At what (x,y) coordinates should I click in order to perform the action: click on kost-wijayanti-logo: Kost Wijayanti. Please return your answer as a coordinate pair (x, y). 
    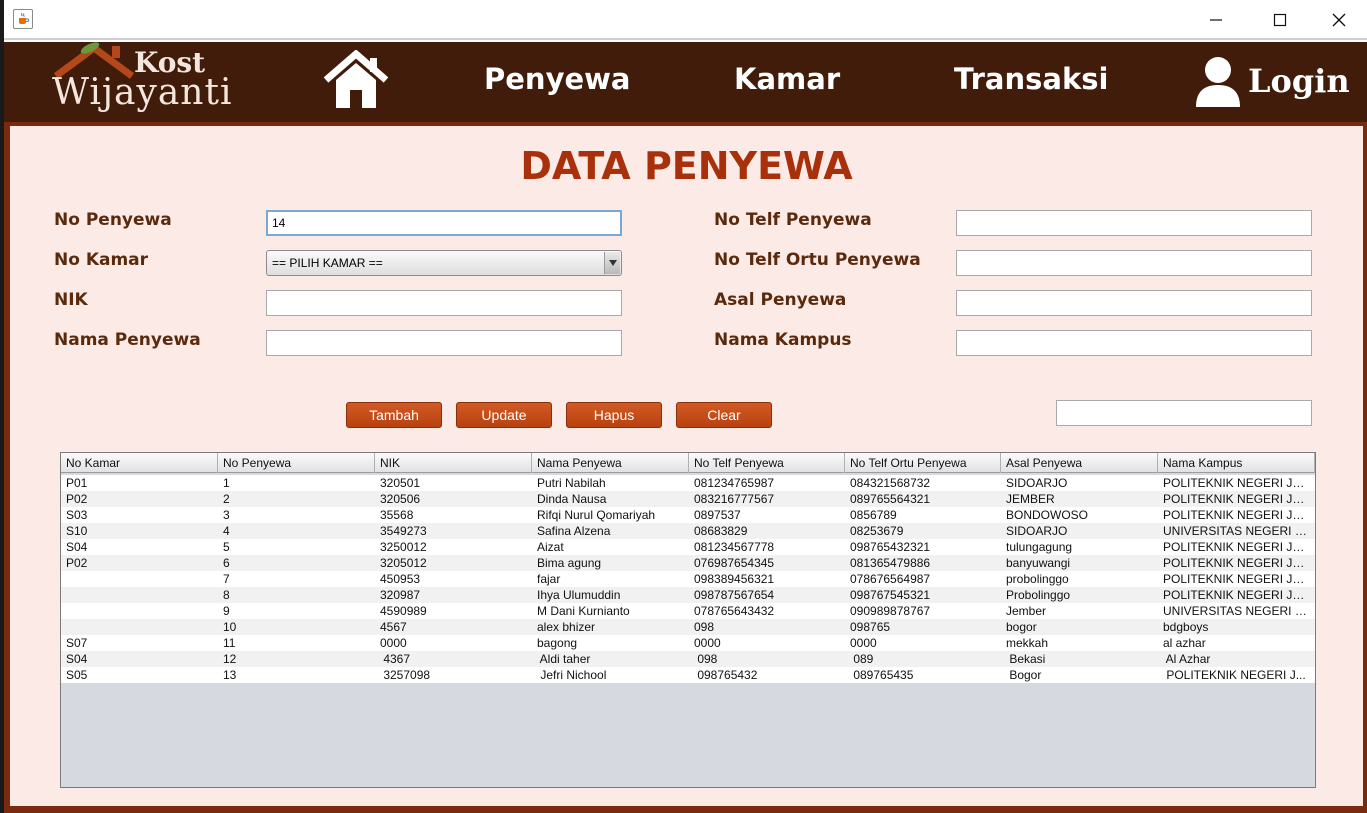
    Looking at the image, I should click on (152, 82).